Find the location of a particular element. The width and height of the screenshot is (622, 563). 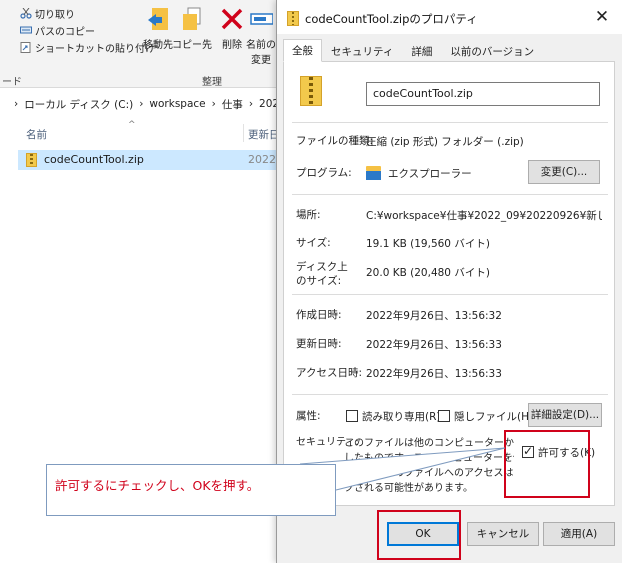

cut-button: 切り取り is located at coordinates (47, 13).